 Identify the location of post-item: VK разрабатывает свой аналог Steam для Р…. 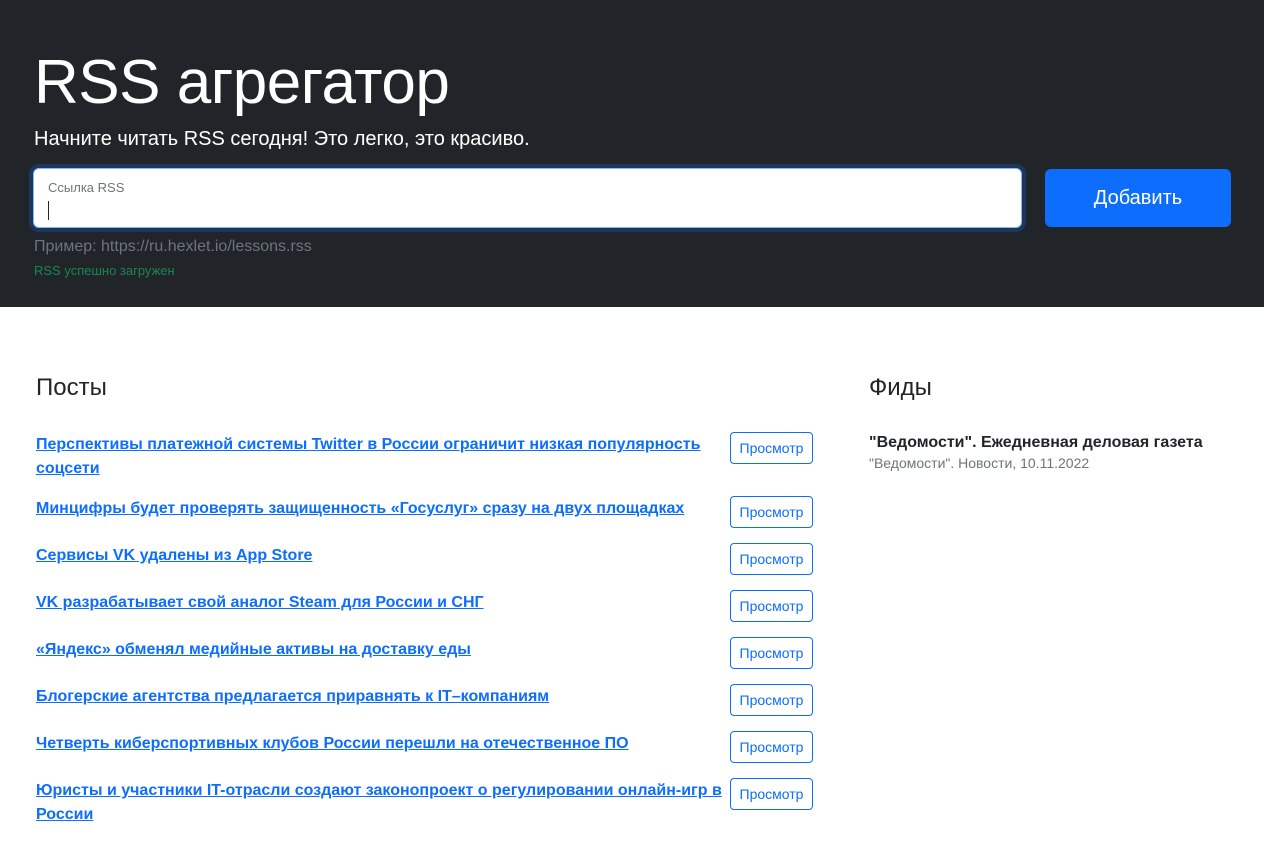
(426, 613).